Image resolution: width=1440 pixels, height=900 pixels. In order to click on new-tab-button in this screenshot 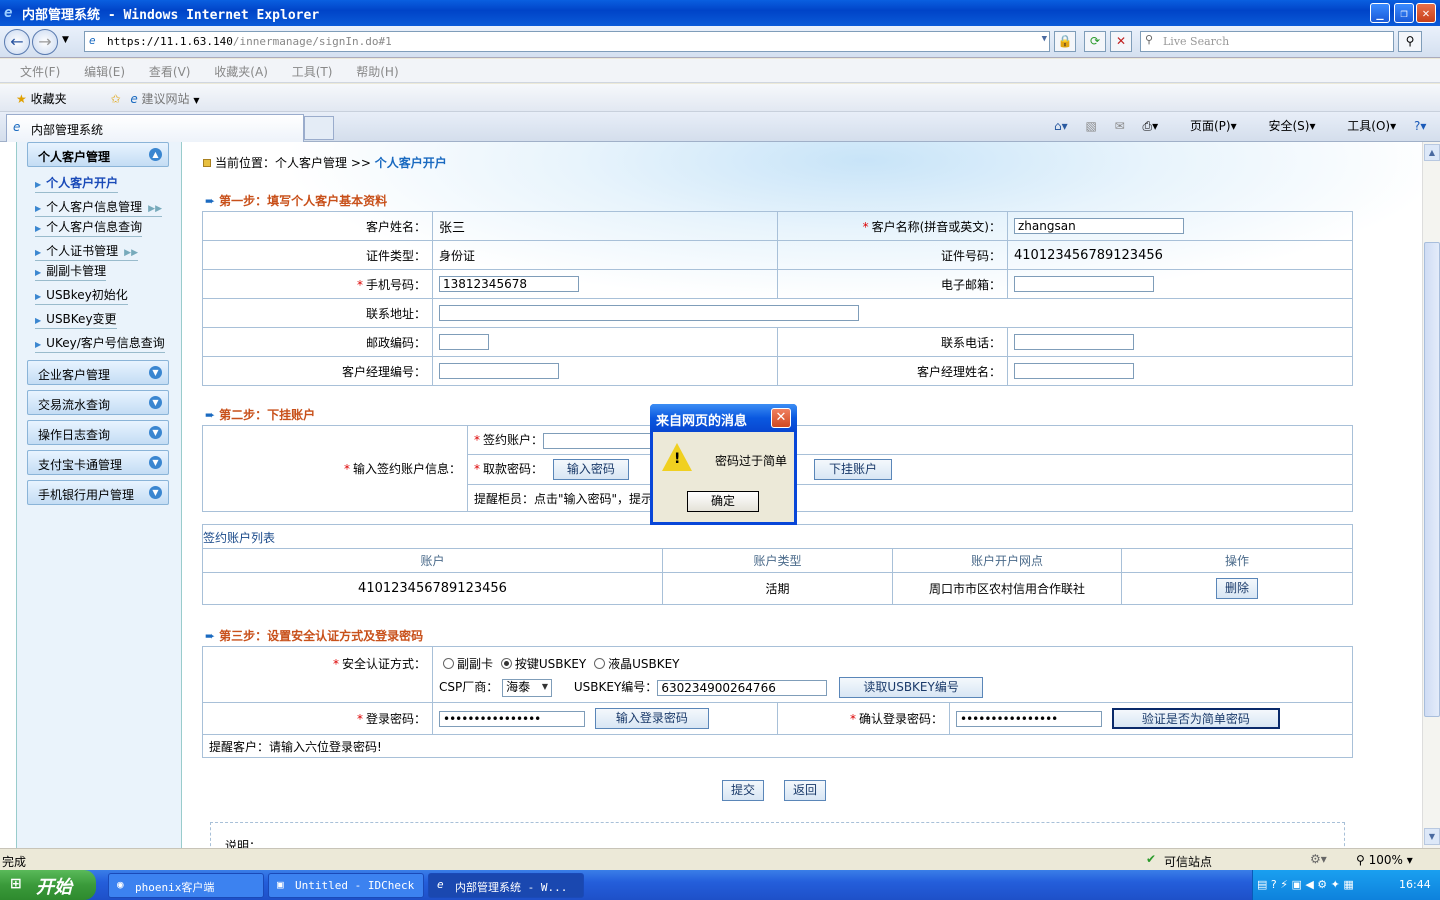, I will do `click(319, 128)`.